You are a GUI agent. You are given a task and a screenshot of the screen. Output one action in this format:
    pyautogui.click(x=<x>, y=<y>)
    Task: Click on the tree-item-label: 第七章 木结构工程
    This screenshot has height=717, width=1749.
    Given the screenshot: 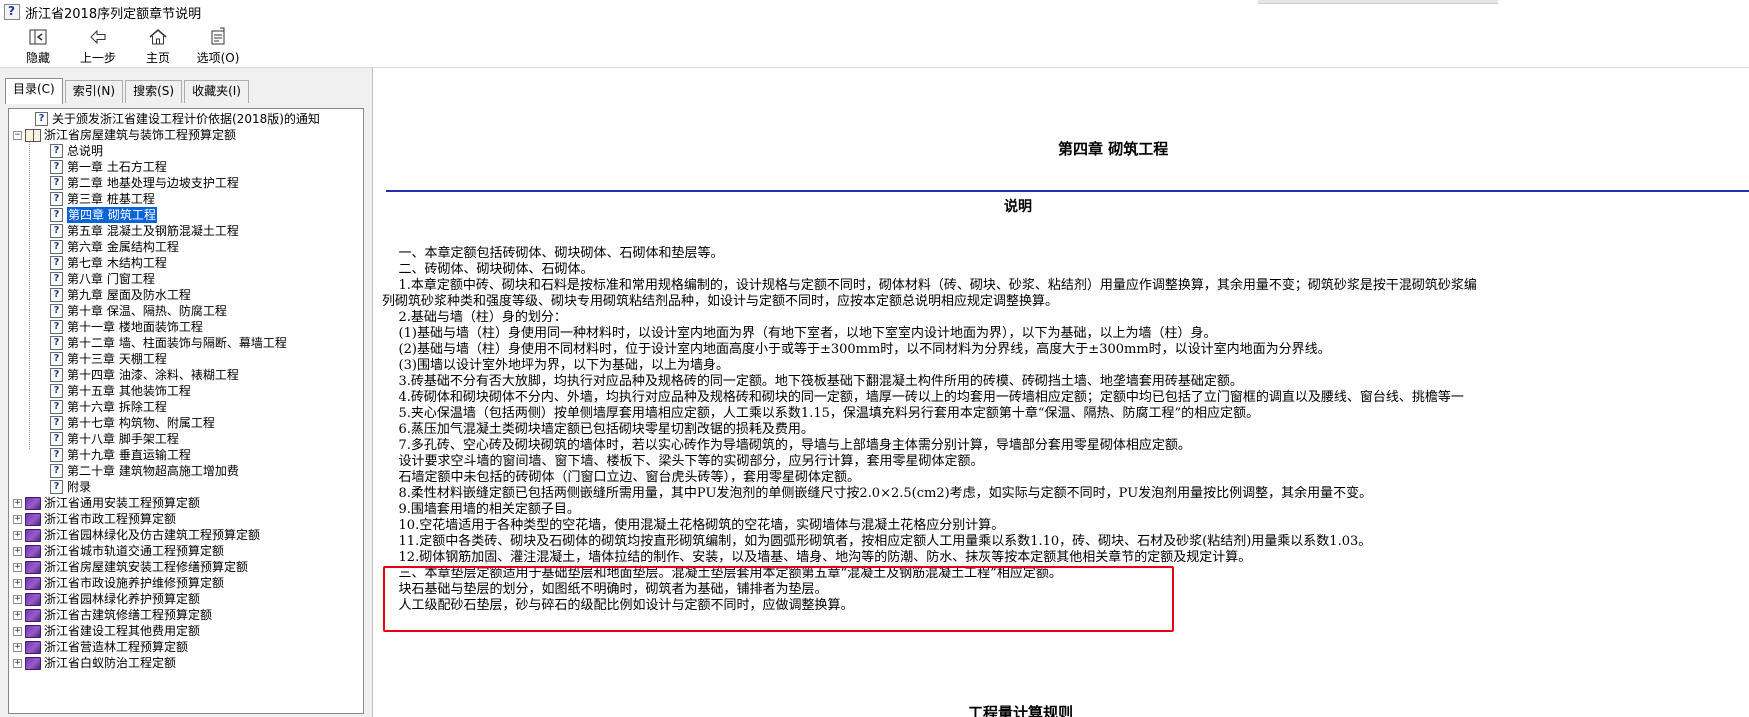 What is the action you would take?
    pyautogui.click(x=117, y=263)
    